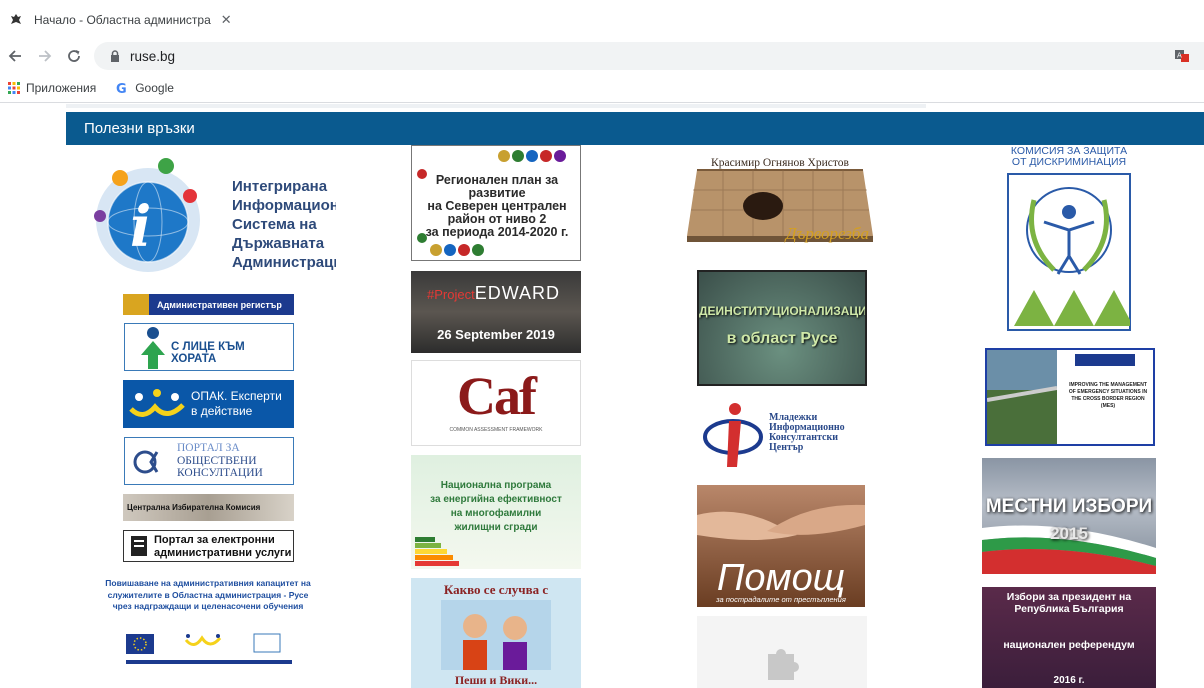 This screenshot has width=1204, height=688. I want to click on tab-close-icon: ✕, so click(226, 20).